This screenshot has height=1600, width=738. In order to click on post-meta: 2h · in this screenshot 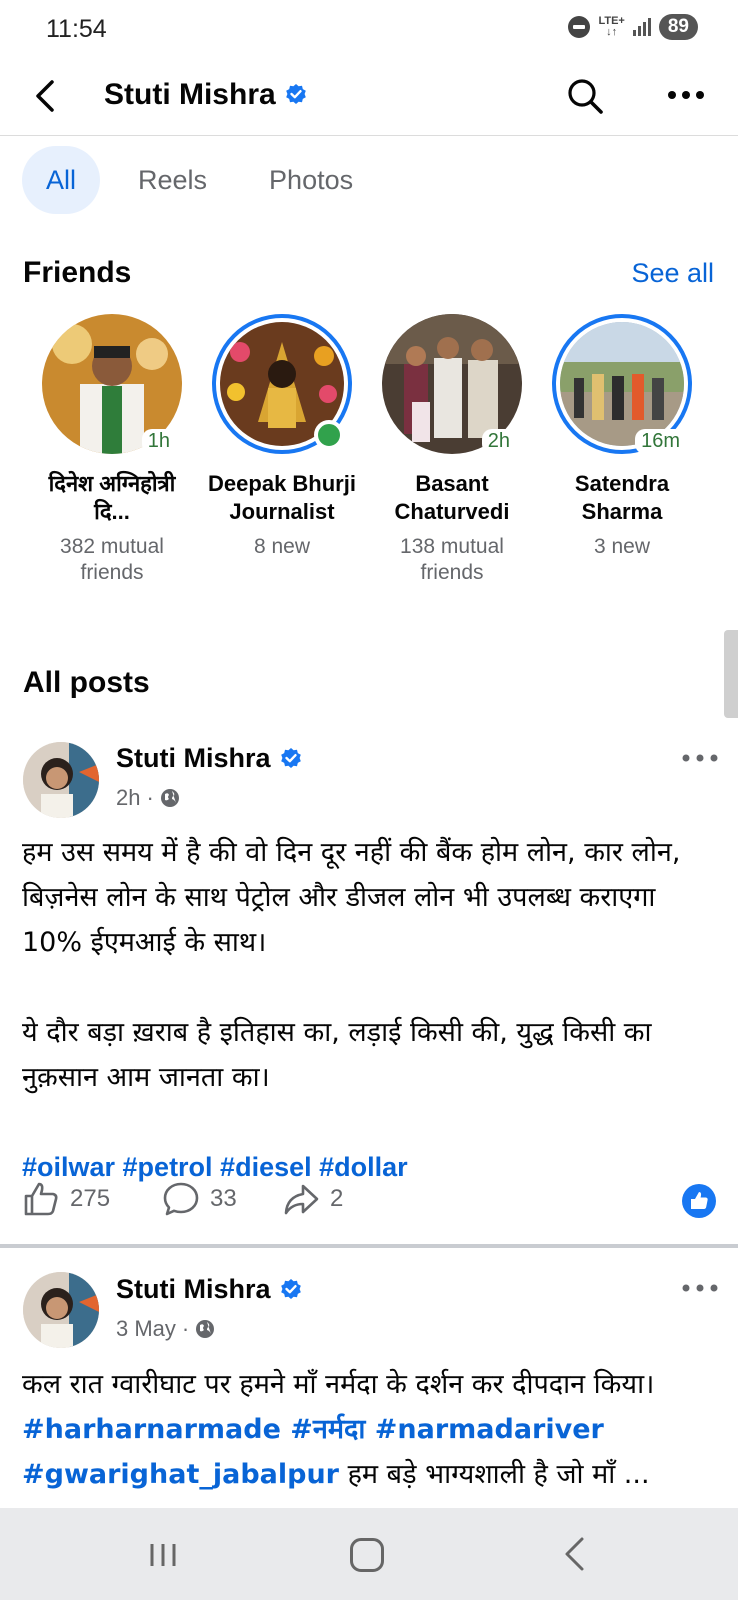, I will do `click(148, 798)`.